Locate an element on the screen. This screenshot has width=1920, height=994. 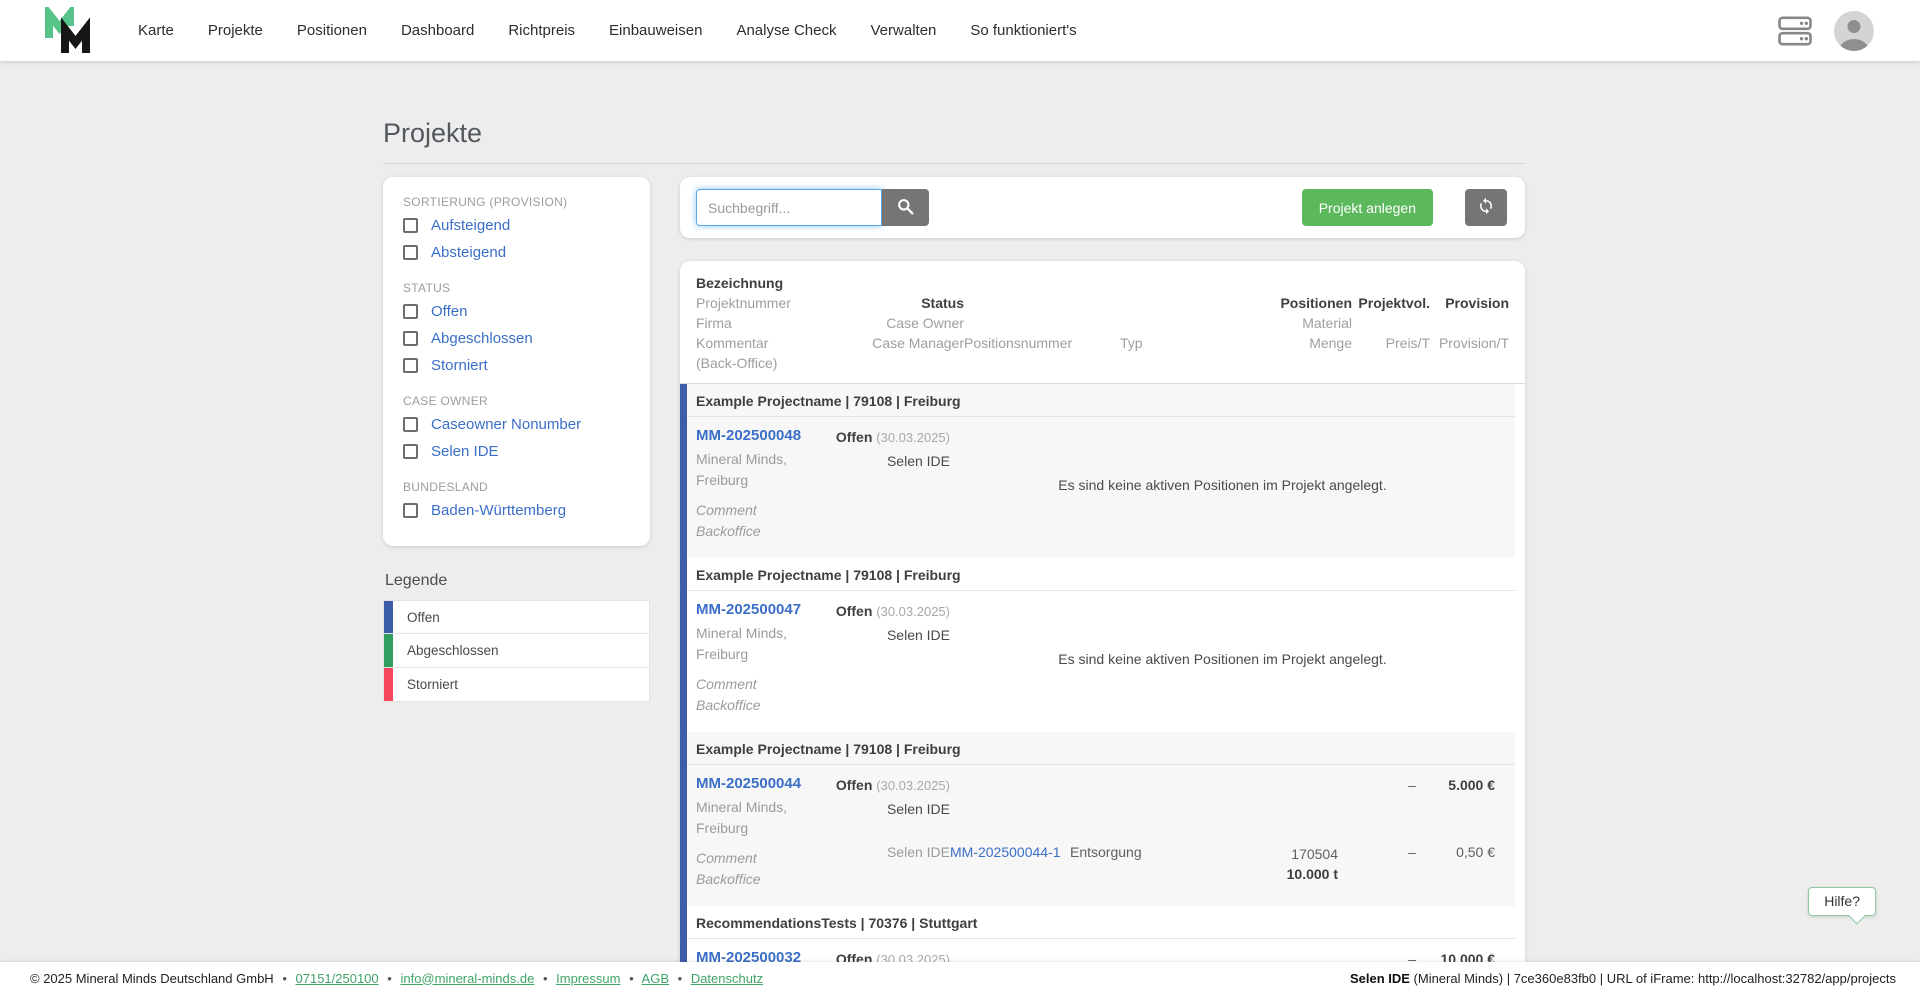
refresh-button is located at coordinates (1486, 207).